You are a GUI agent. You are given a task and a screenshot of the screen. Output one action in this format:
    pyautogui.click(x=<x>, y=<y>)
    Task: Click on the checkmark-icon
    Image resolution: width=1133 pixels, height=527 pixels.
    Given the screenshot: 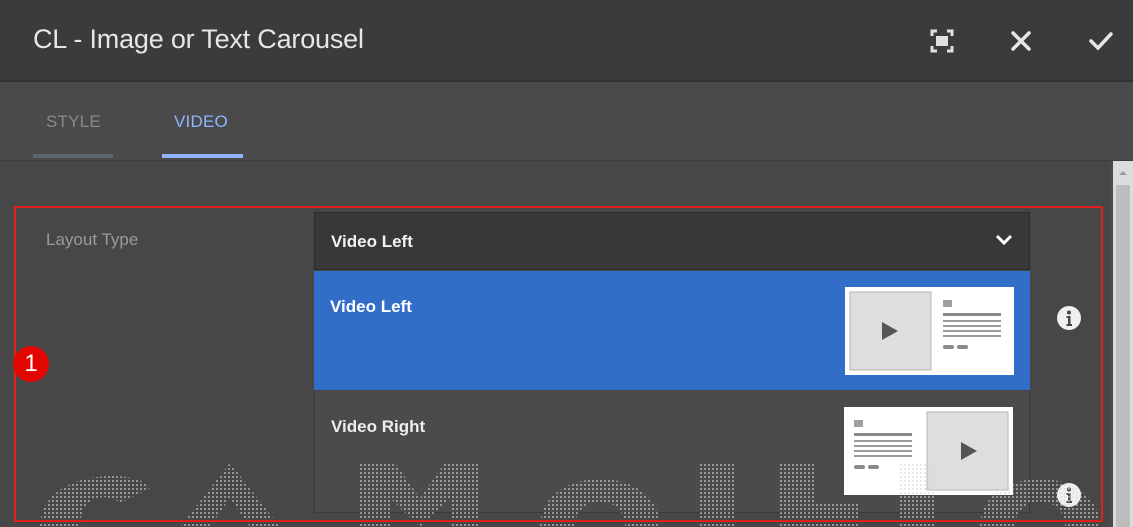 What is the action you would take?
    pyautogui.click(x=1101, y=41)
    